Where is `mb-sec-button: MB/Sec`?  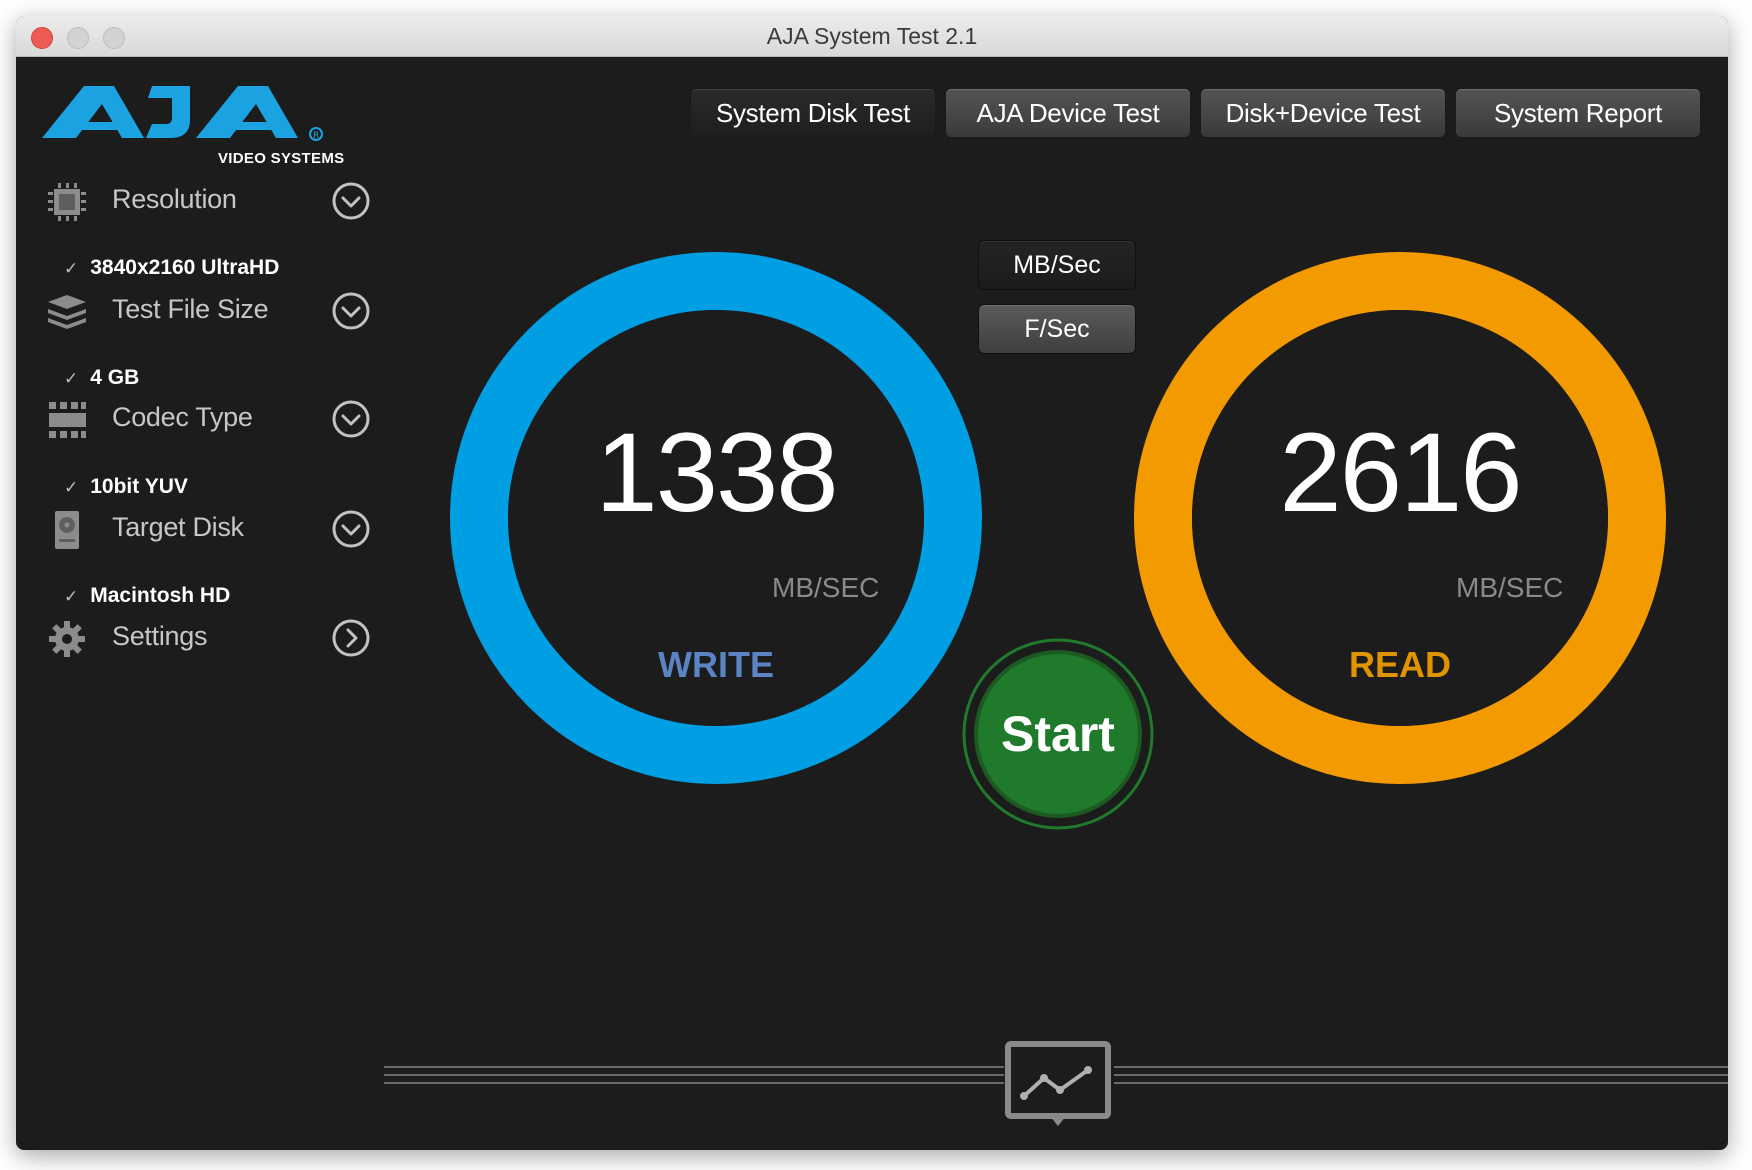 mb-sec-button: MB/Sec is located at coordinates (1057, 265).